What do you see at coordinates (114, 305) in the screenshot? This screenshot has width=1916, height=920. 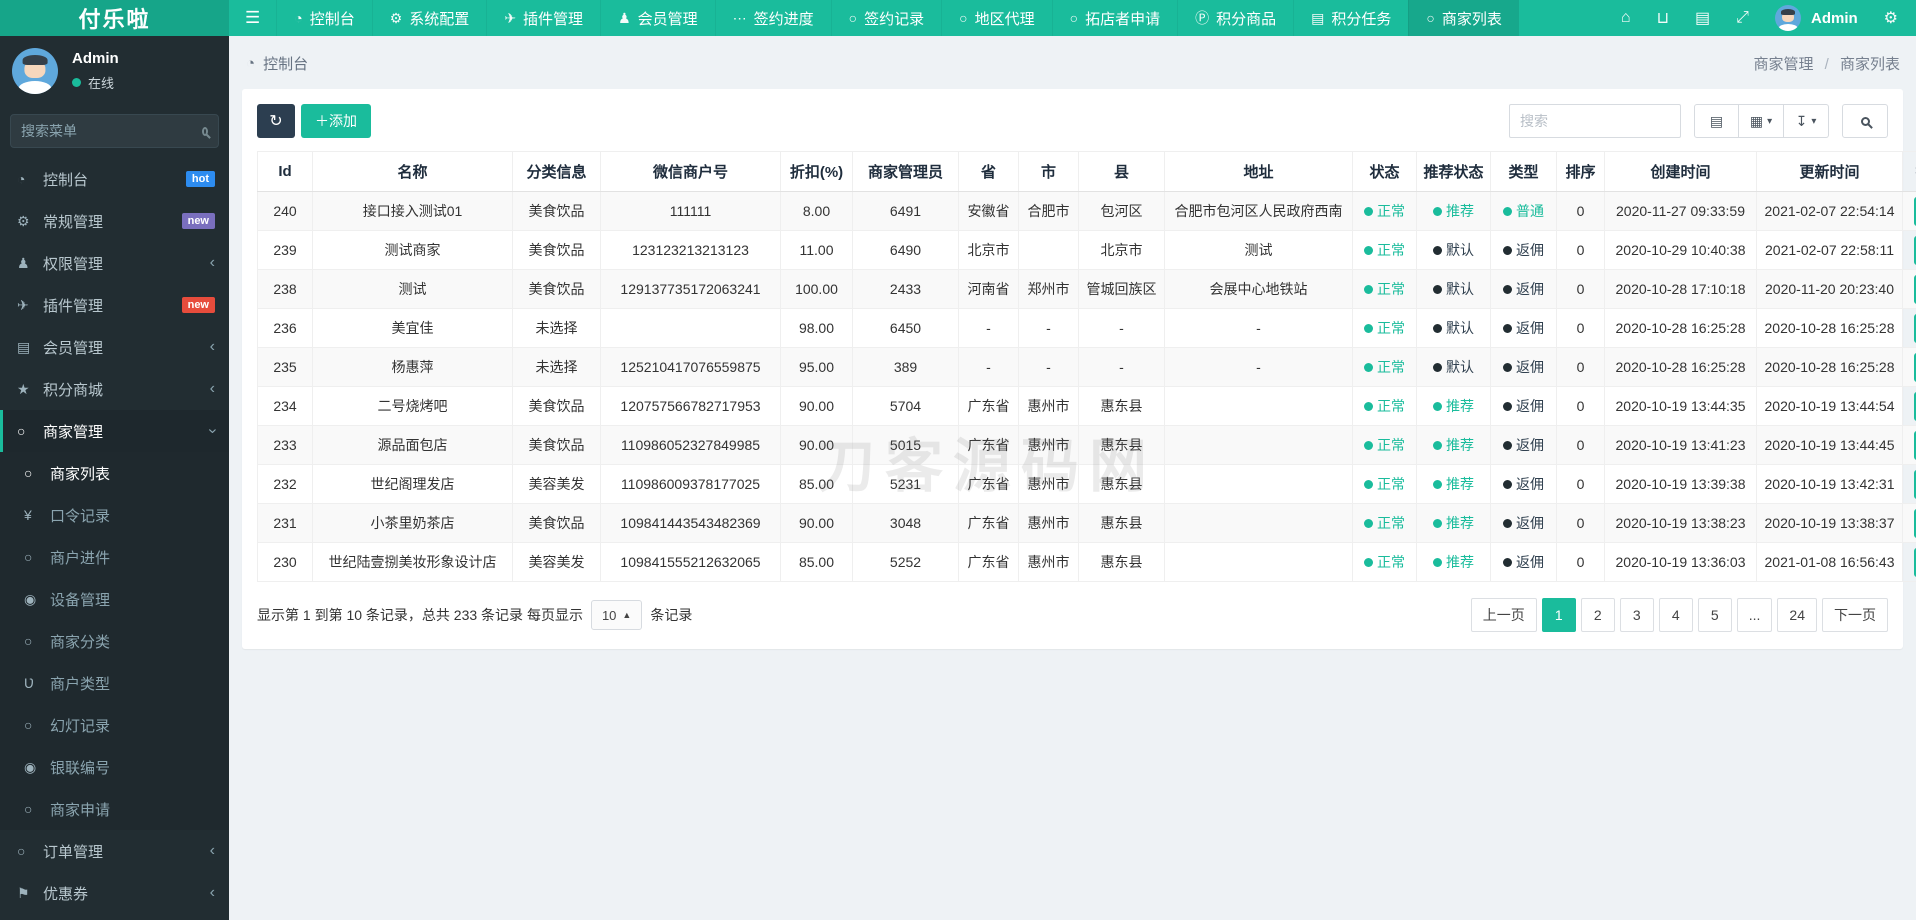 I see `sidebar-item-plugin-manage: ✈ 插件管理 new` at bounding box center [114, 305].